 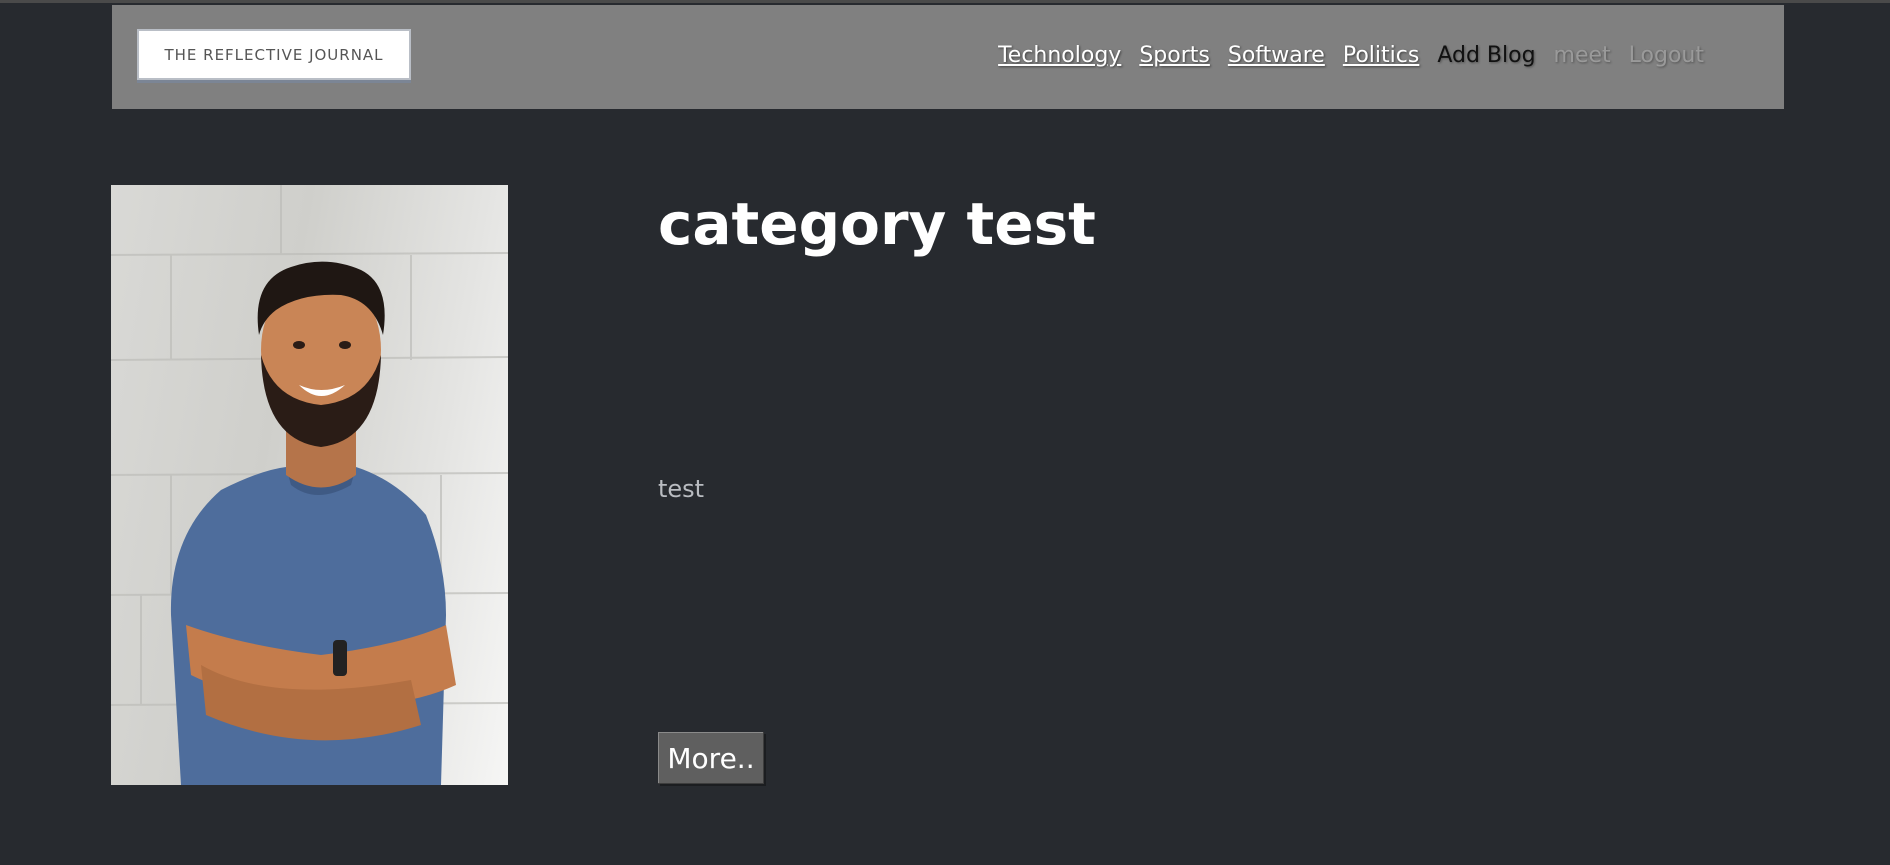 I want to click on post-body: test, so click(x=681, y=489).